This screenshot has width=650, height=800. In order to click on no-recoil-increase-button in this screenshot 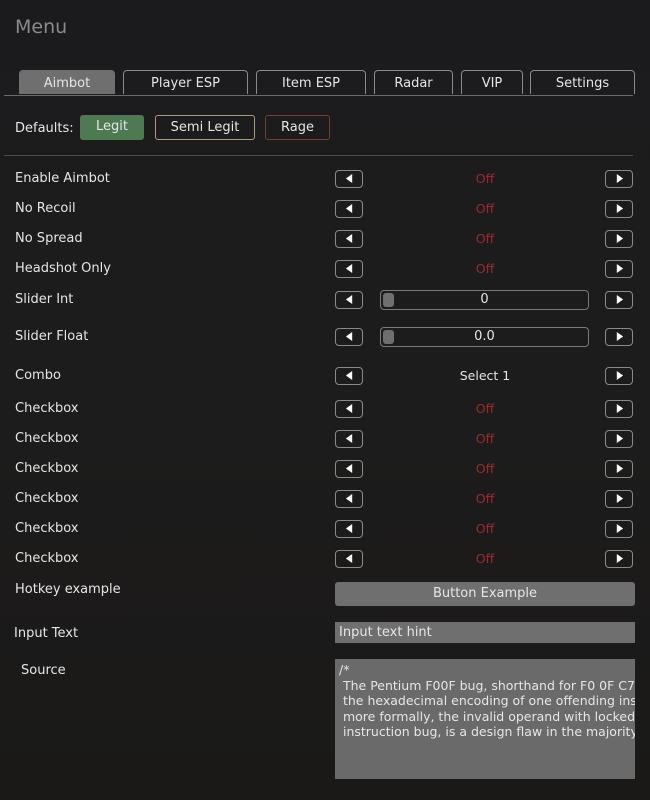, I will do `click(619, 209)`.